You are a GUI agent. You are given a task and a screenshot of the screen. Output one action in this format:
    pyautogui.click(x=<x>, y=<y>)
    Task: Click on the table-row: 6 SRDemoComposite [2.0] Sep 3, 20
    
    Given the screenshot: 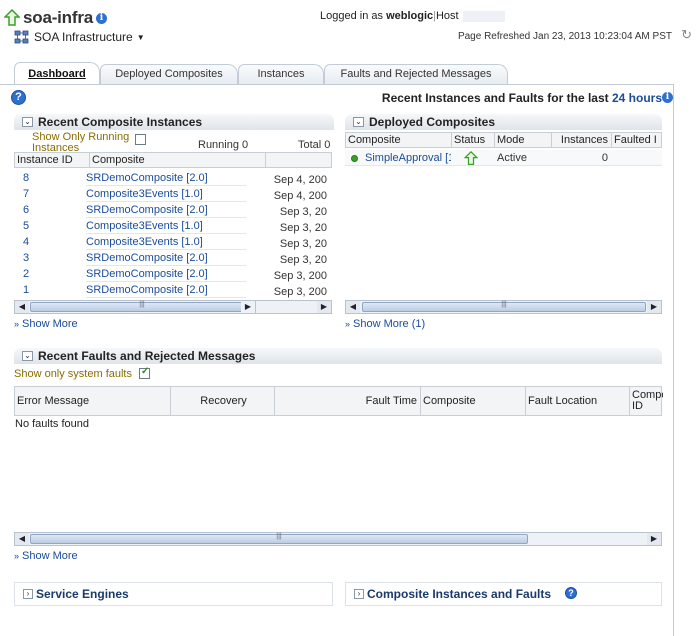 What is the action you would take?
    pyautogui.click(x=173, y=210)
    